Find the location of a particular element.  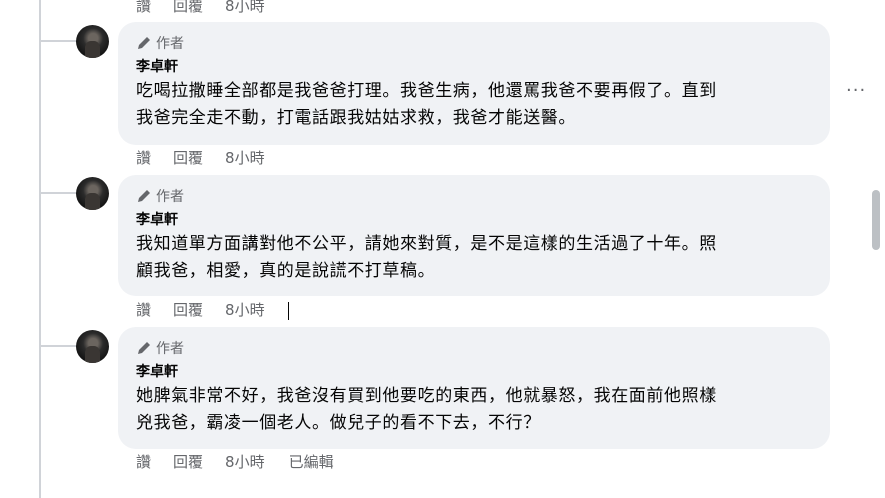

comment-line: 我知道單方面講對他不公平，請她來對質，是不是這樣的生活過了十年。照 is located at coordinates (426, 244).